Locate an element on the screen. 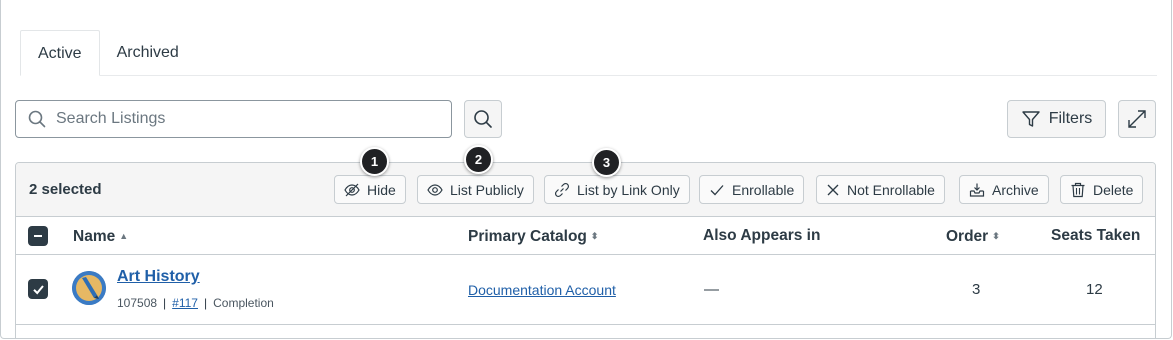 This screenshot has height=340, width=1173. tab-bar: Active Archived is located at coordinates (108, 53).